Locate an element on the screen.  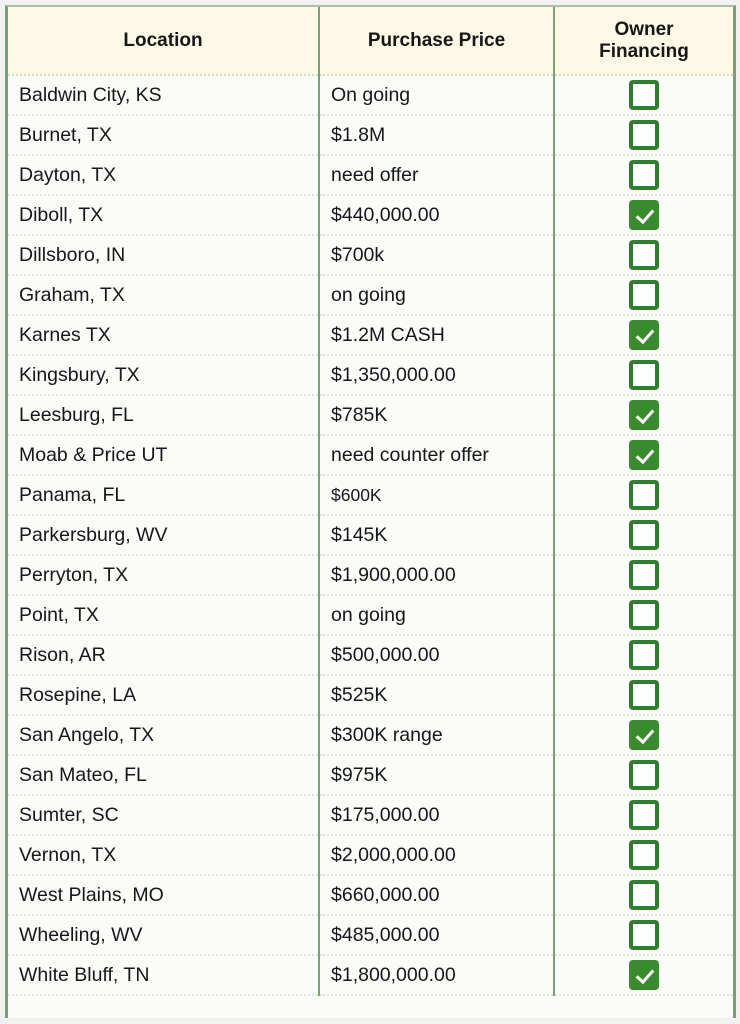
cell-location: Wheeling, WV is located at coordinates (164, 935).